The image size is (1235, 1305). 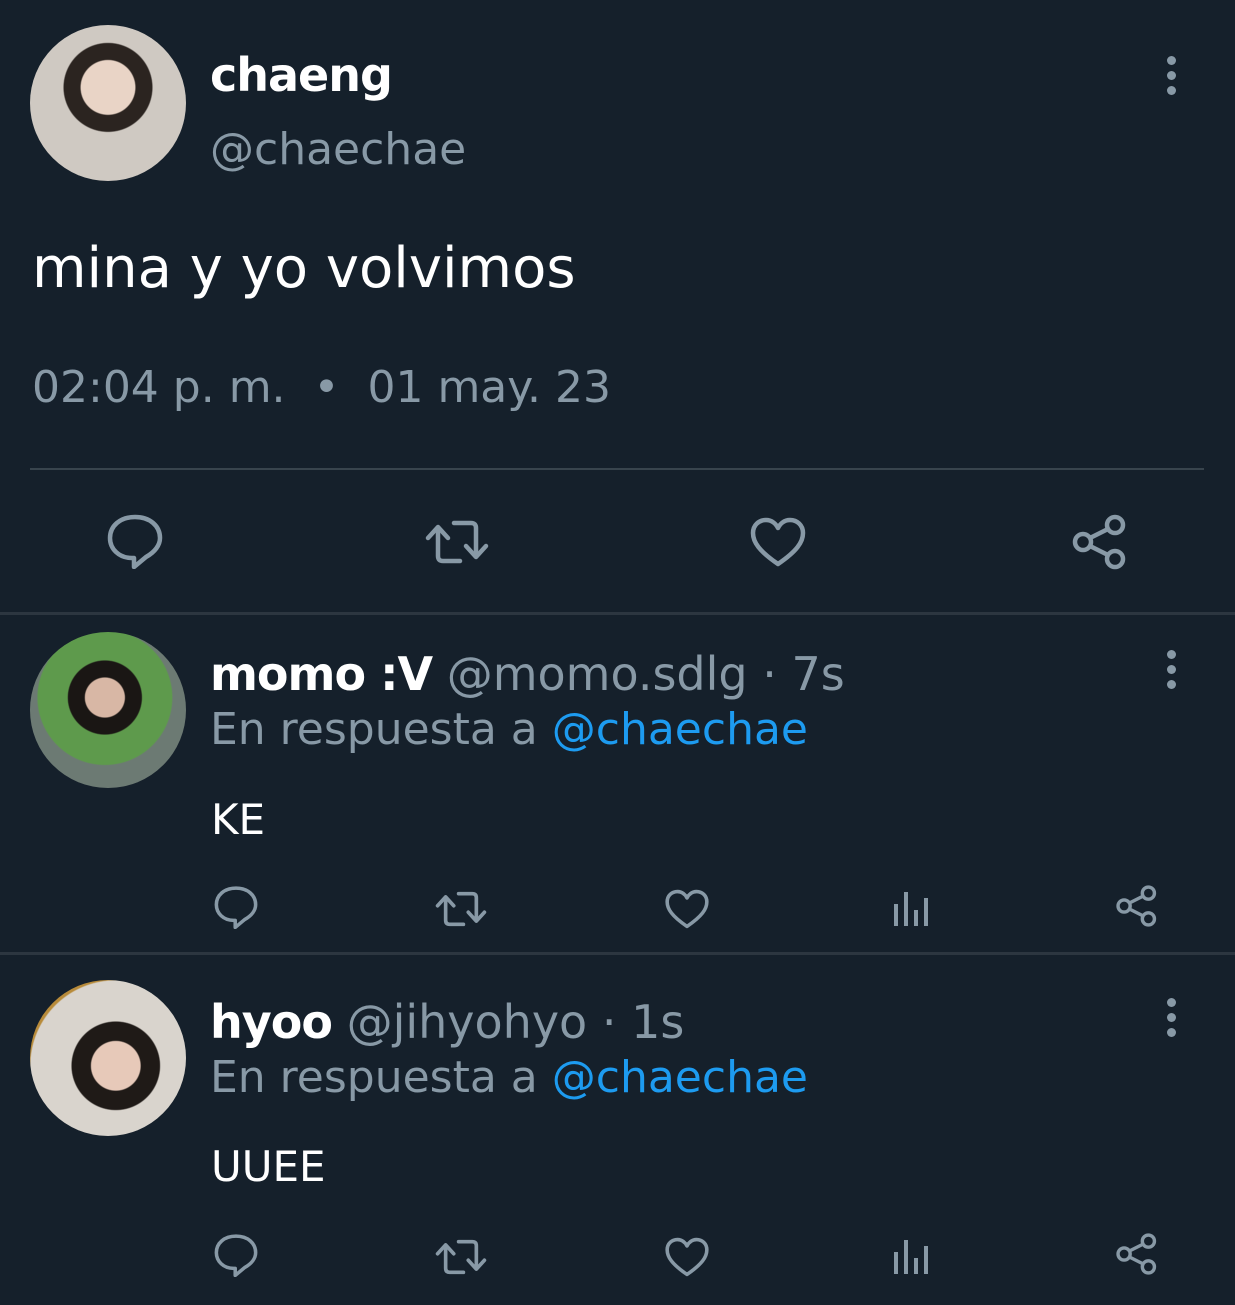 What do you see at coordinates (238, 819) in the screenshot?
I see `reply-text: KE` at bounding box center [238, 819].